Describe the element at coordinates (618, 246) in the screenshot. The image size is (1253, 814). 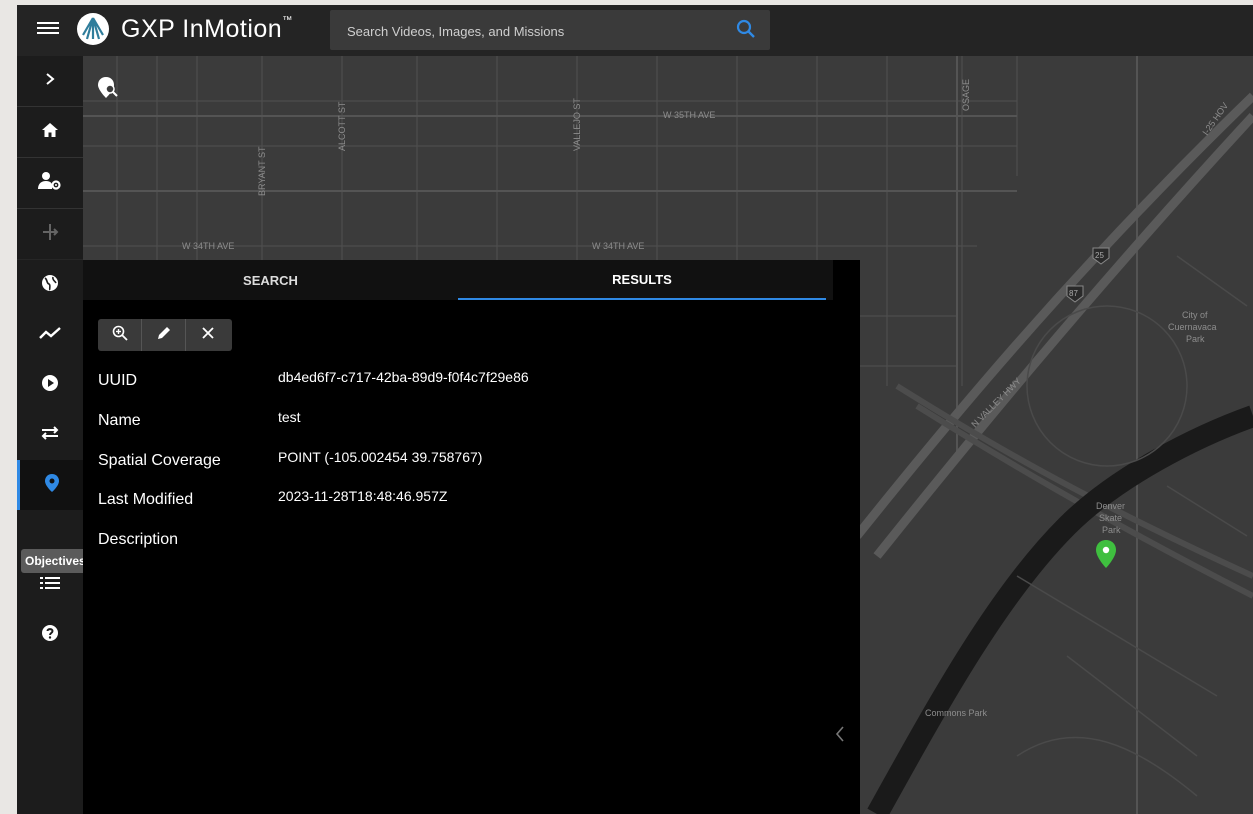
I see `map-label-w34b: W 34TH AVE` at that location.